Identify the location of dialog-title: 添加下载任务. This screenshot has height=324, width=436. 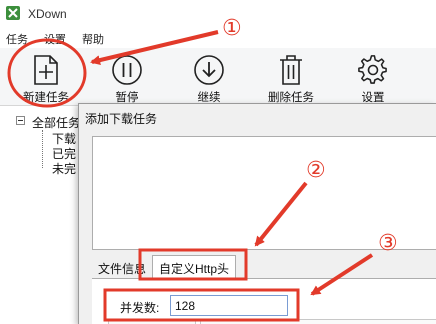
(121, 119).